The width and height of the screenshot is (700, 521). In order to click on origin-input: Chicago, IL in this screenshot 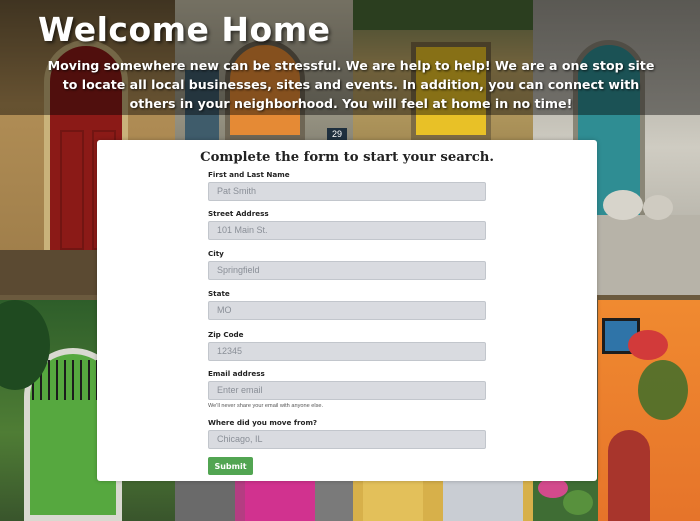, I will do `click(347, 439)`.